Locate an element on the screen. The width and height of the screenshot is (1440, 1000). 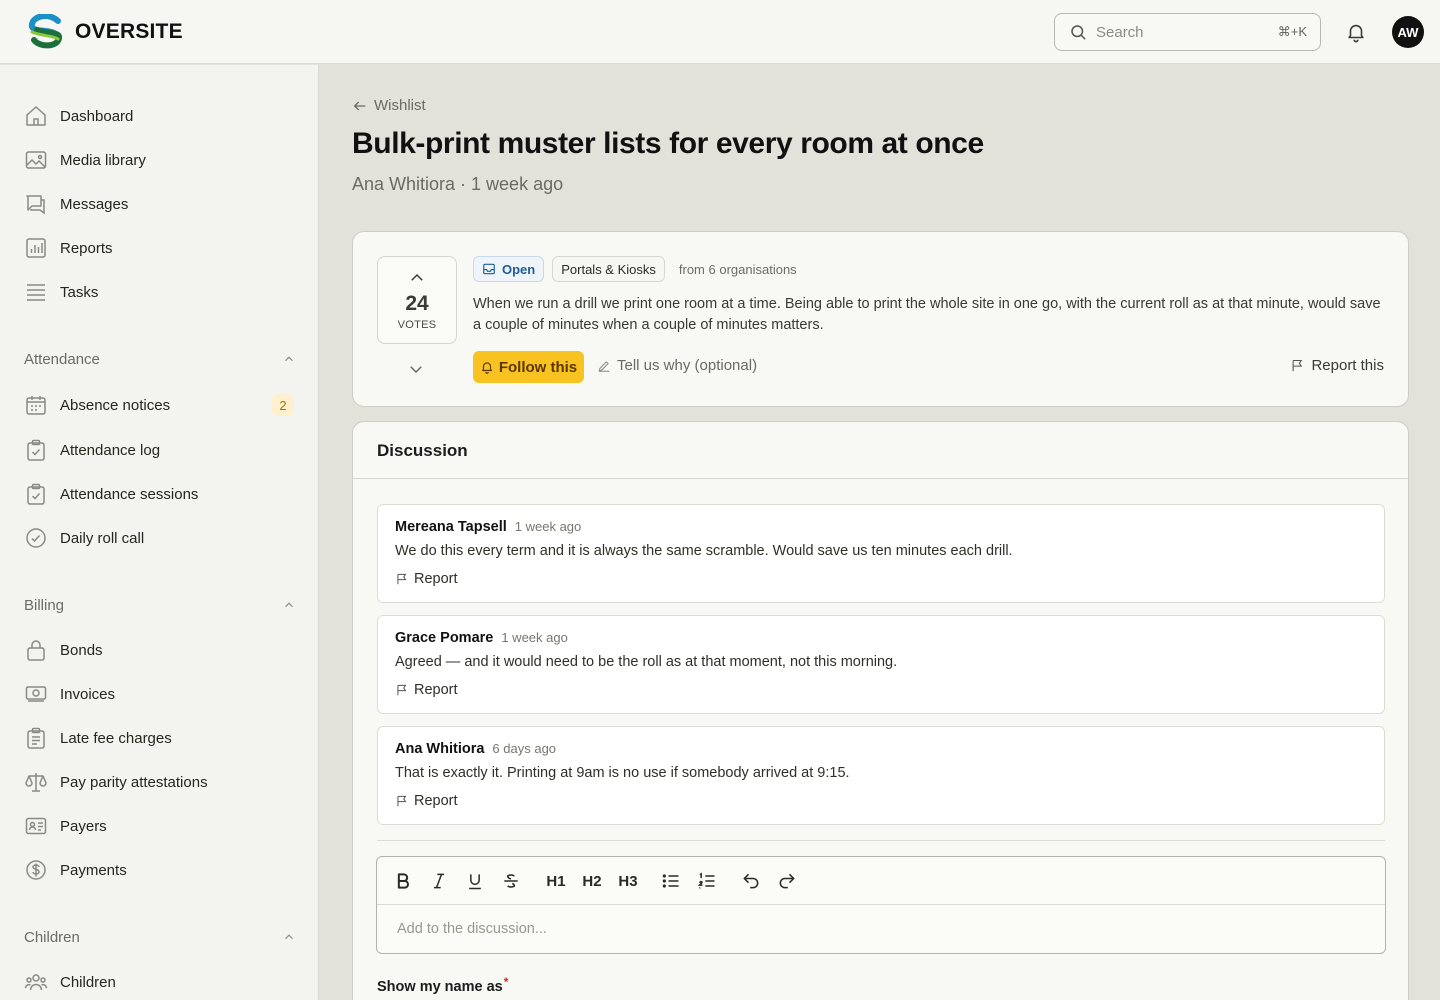
follow-label: Follow this is located at coordinates (538, 367).